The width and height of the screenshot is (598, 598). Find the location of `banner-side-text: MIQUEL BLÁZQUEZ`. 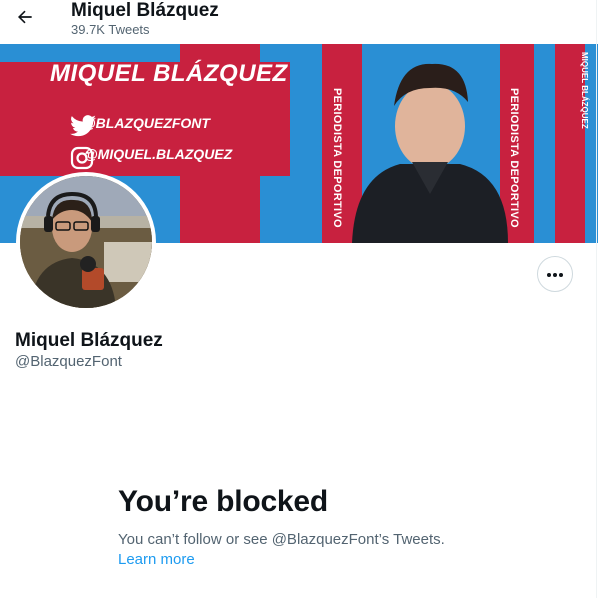

banner-side-text: MIQUEL BLÁZQUEZ is located at coordinates (584, 90).